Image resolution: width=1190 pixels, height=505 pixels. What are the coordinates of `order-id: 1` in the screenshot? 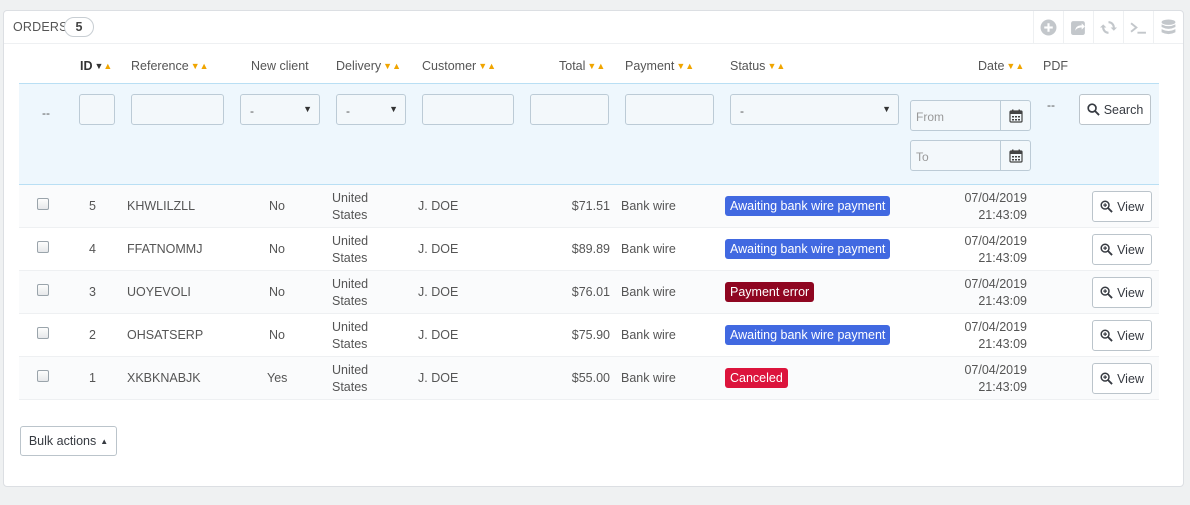 It's located at (92, 378).